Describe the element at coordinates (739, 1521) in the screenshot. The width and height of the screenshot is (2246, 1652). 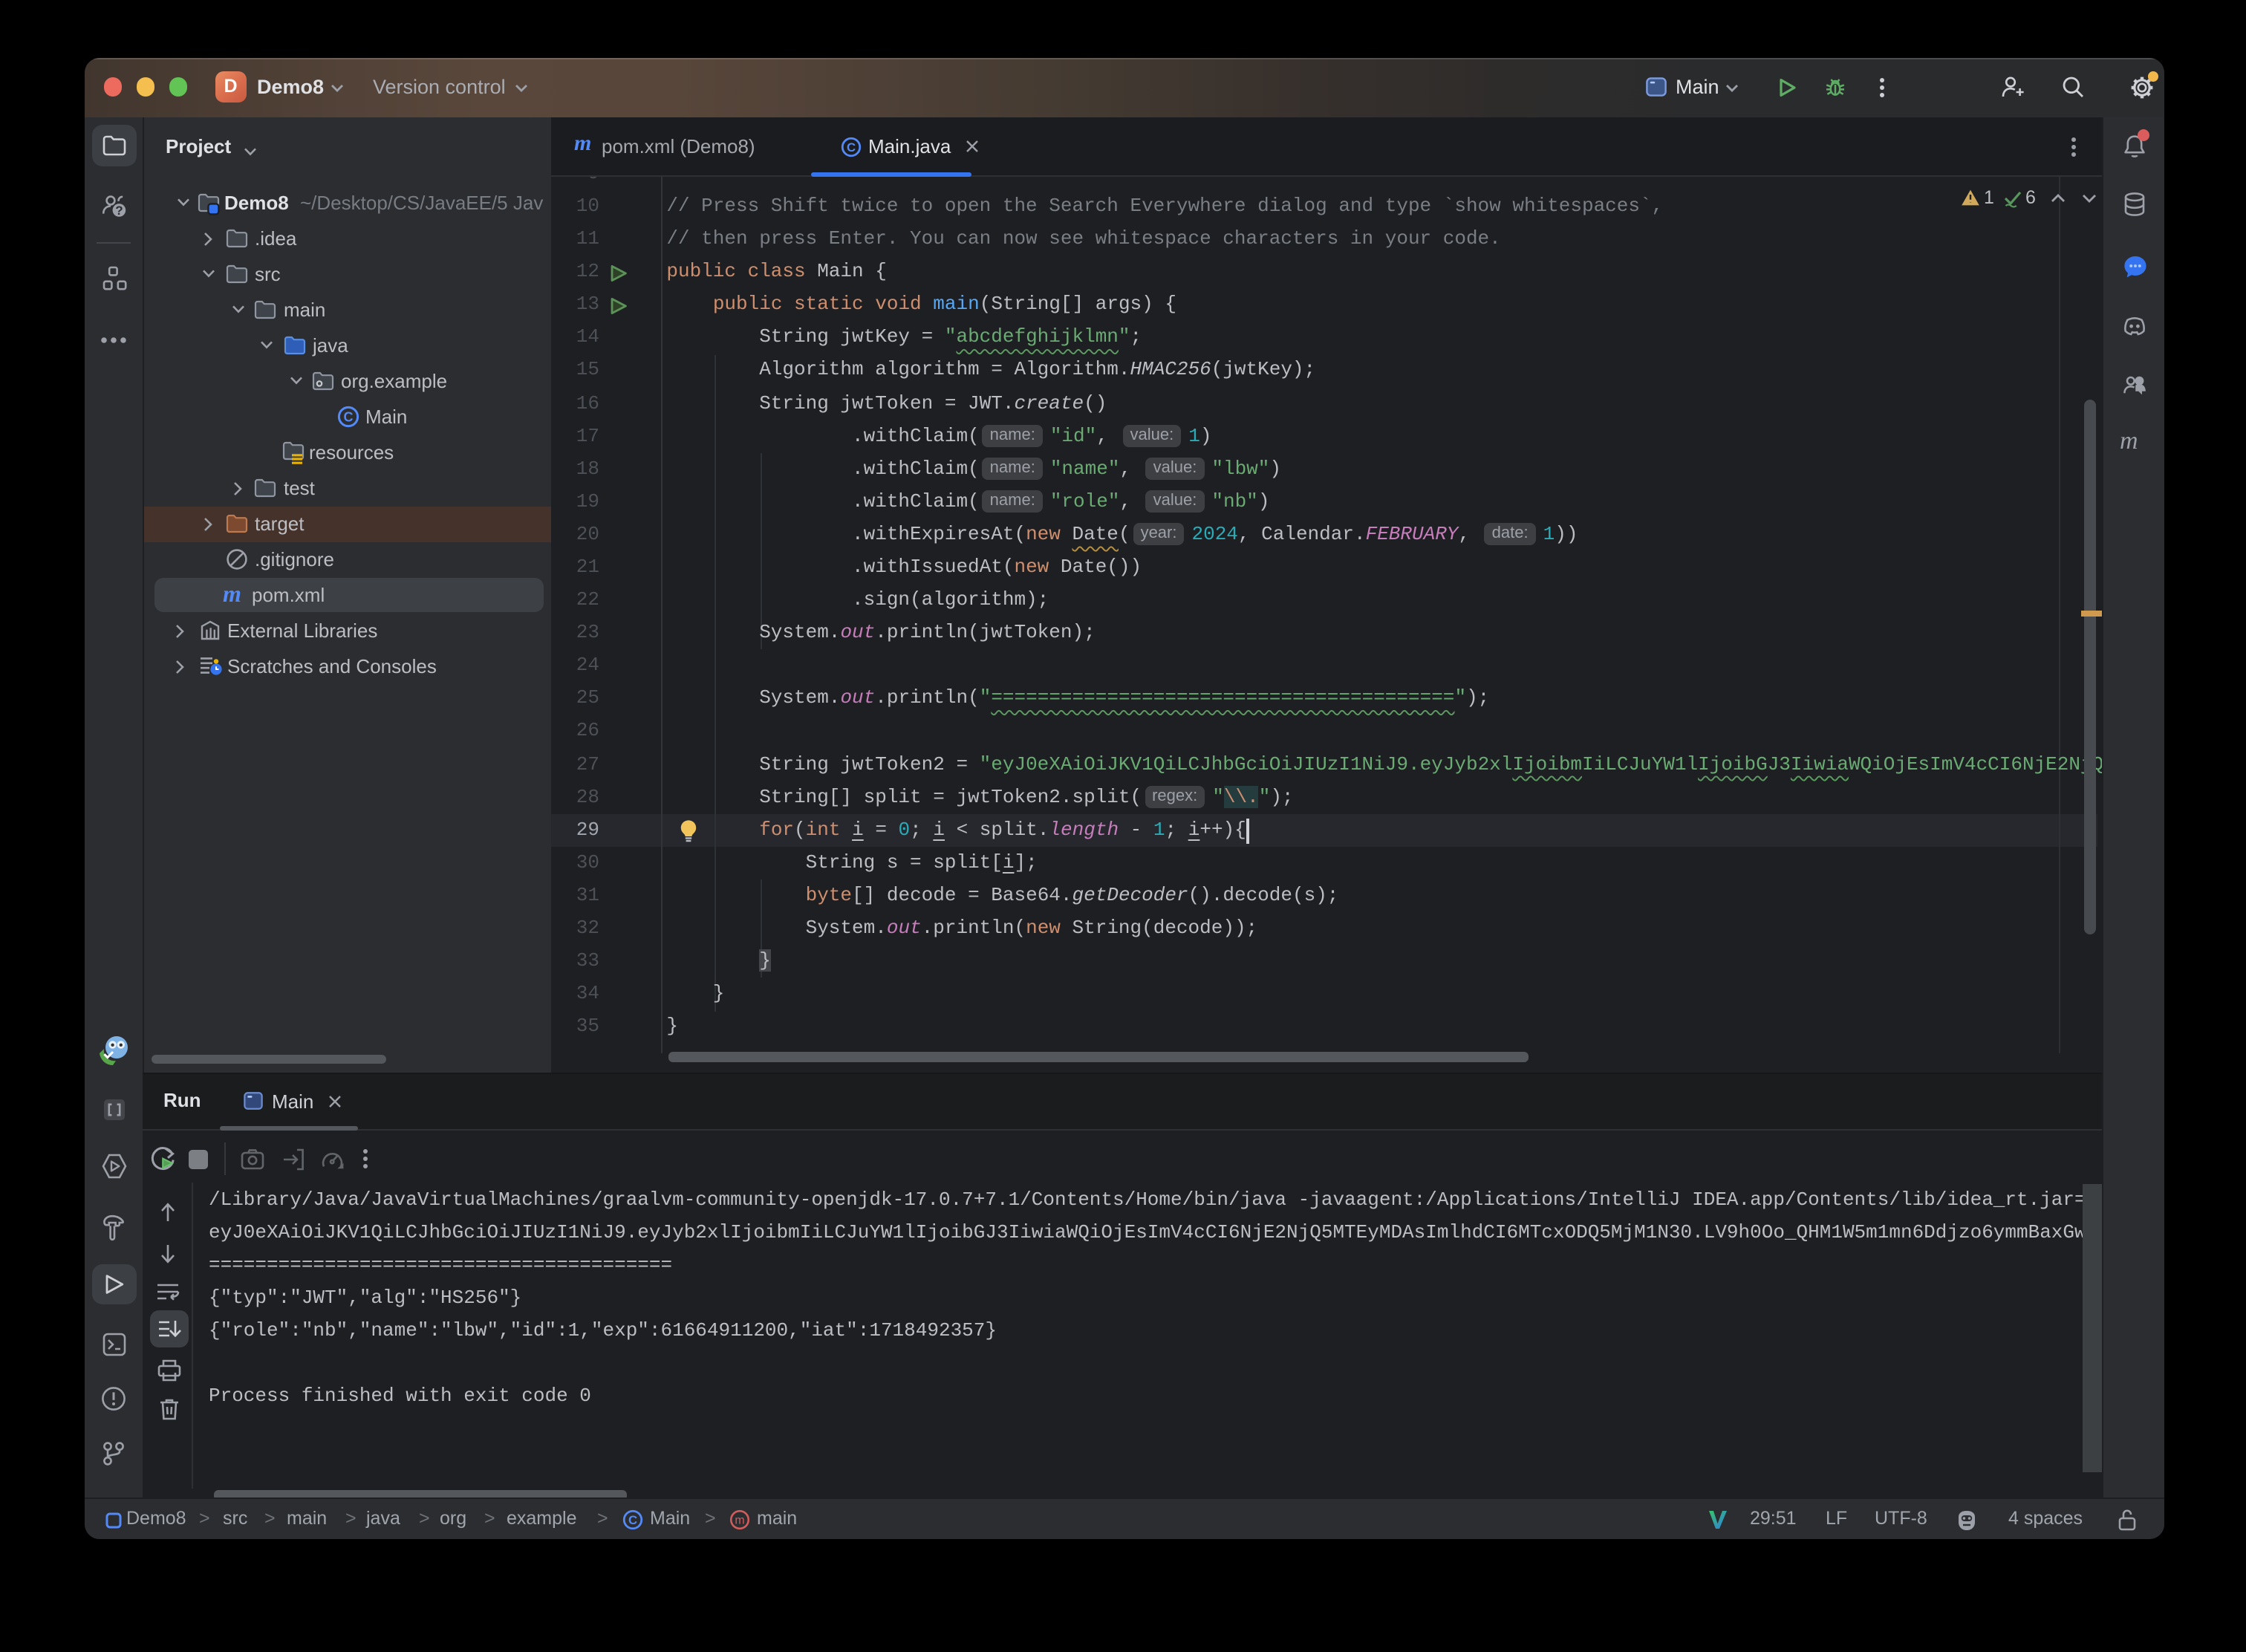
I see `svg-text: m` at that location.